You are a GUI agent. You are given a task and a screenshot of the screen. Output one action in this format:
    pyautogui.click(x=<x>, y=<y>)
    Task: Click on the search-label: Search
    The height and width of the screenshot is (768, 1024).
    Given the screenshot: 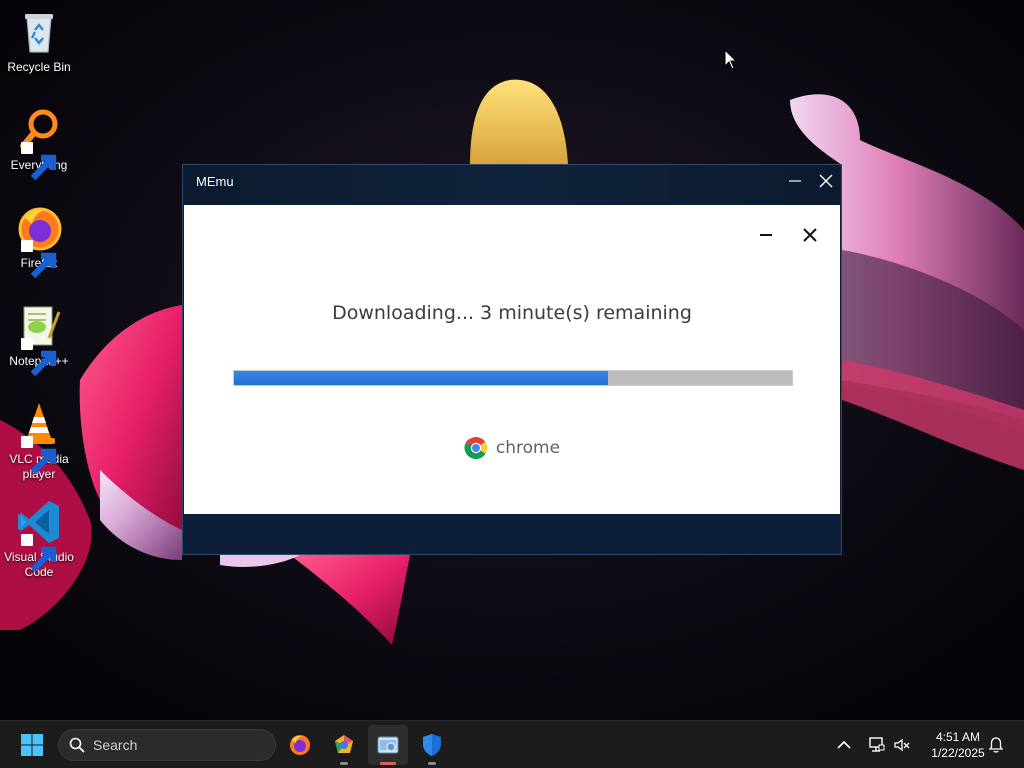 What is the action you would take?
    pyautogui.click(x=115, y=745)
    